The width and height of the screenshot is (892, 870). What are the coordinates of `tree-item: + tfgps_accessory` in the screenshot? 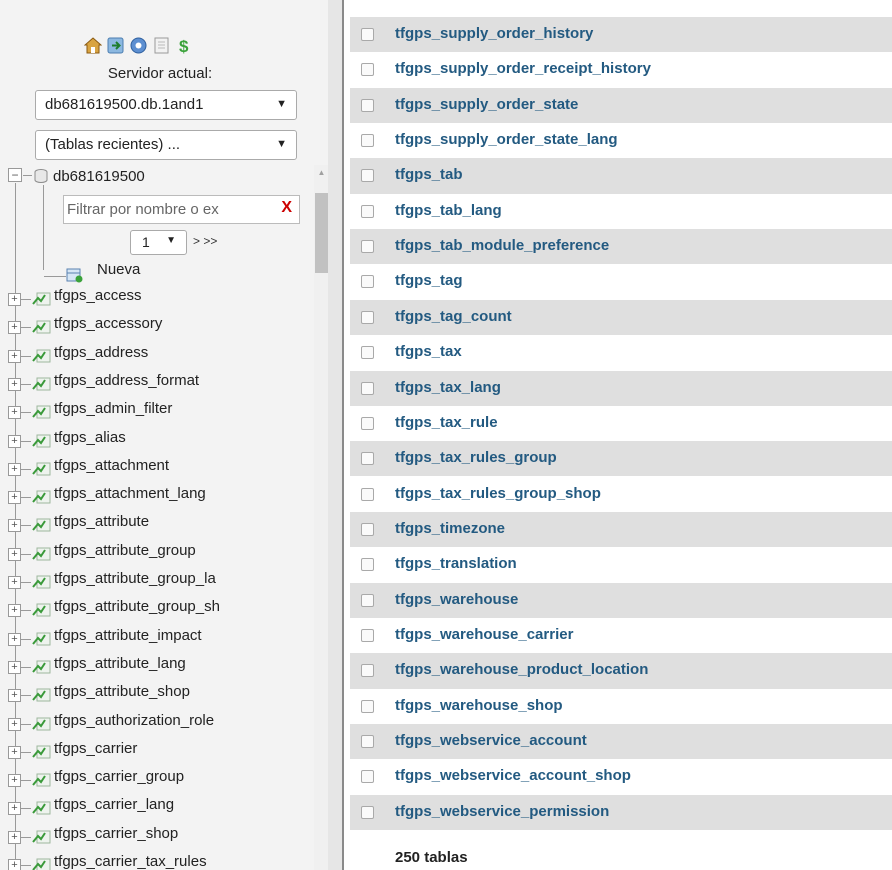 It's located at (164, 326).